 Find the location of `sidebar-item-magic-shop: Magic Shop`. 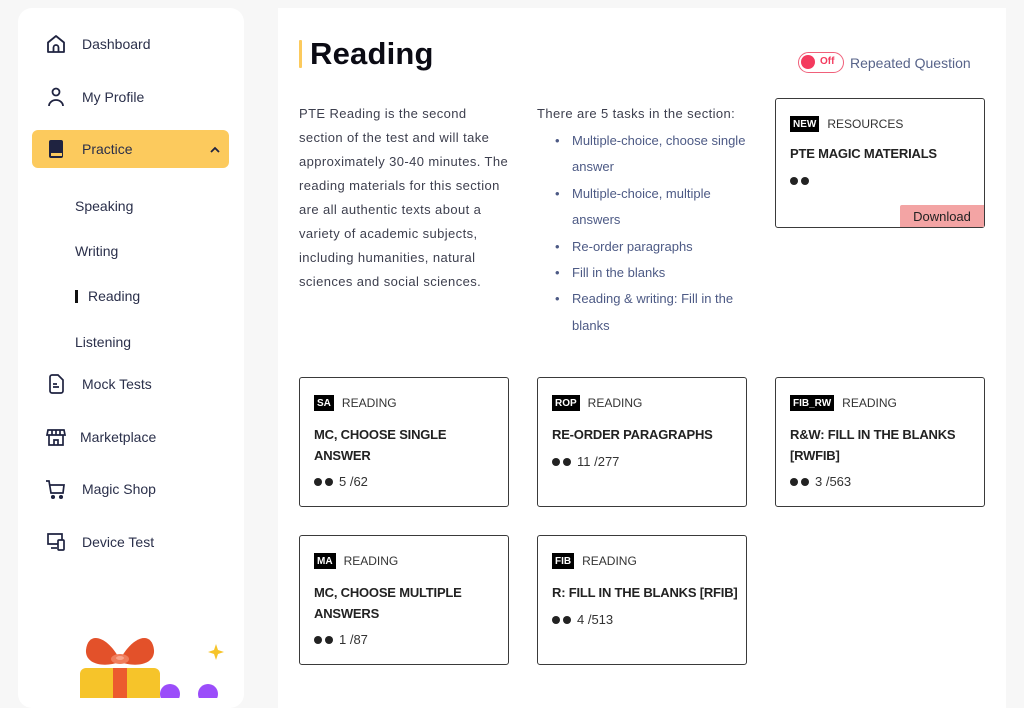

sidebar-item-magic-shop: Magic Shop is located at coordinates (130, 489).